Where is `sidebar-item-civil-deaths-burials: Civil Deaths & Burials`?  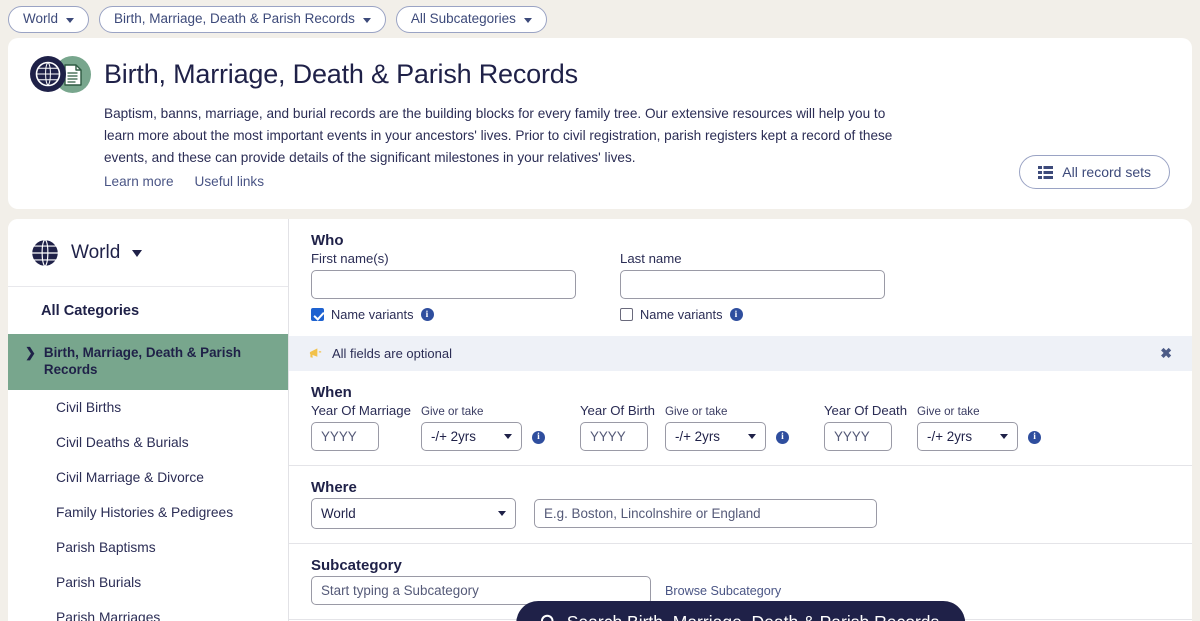
sidebar-item-civil-deaths-burials: Civil Deaths & Burials is located at coordinates (148, 442).